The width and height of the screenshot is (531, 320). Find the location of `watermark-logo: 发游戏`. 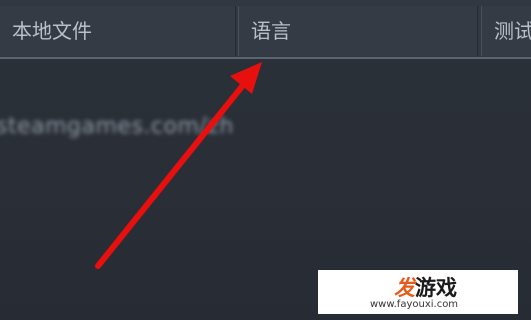

watermark-logo: 发游戏 is located at coordinates (425, 287).